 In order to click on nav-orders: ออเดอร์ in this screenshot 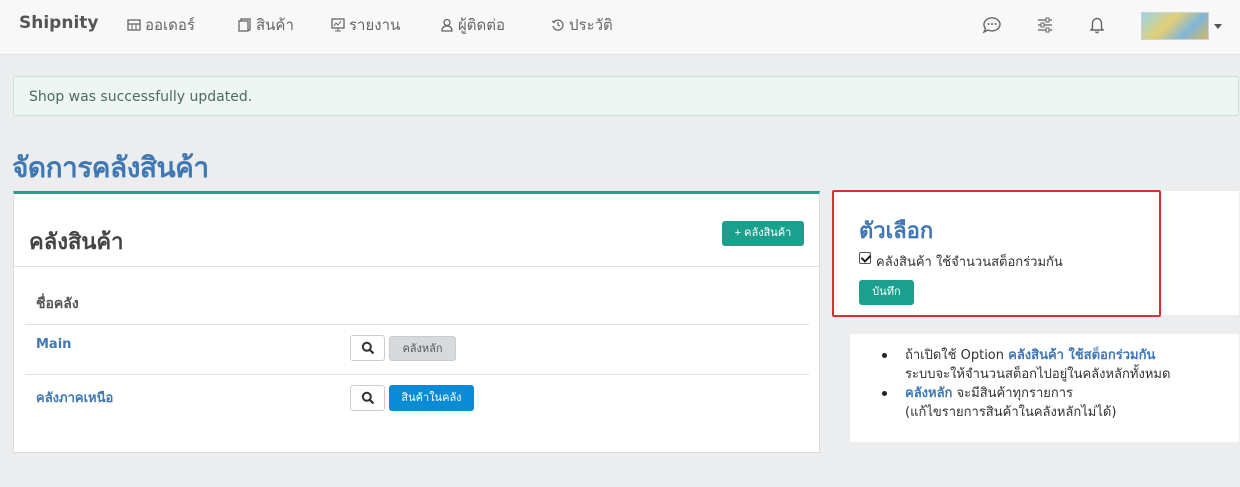, I will do `click(161, 25)`.